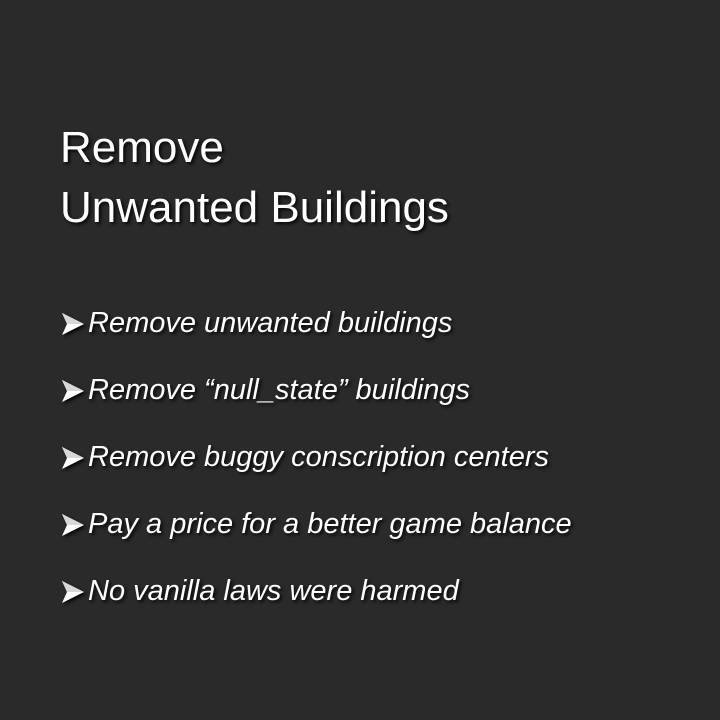 The image size is (720, 720). I want to click on bullet-item: Remove buggy conscription centers, so click(380, 457).